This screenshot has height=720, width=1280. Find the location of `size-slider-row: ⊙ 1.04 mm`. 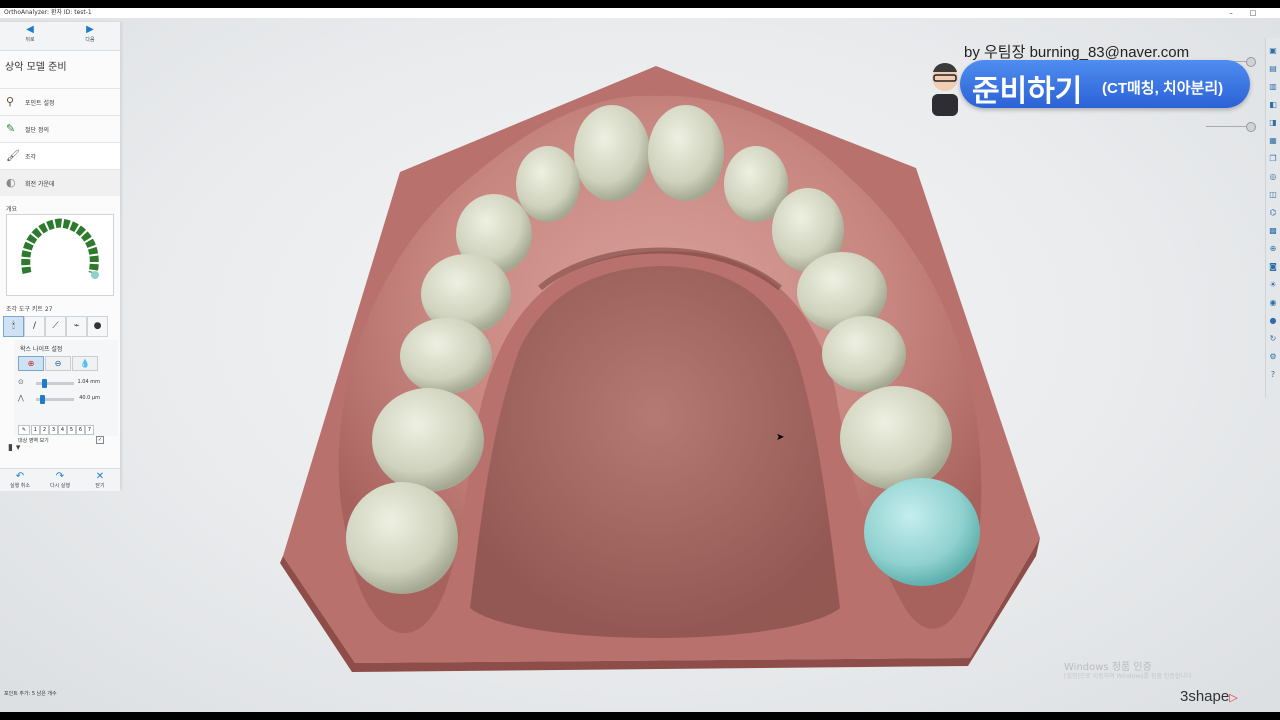

size-slider-row: ⊙ 1.04 mm is located at coordinates (68, 383).